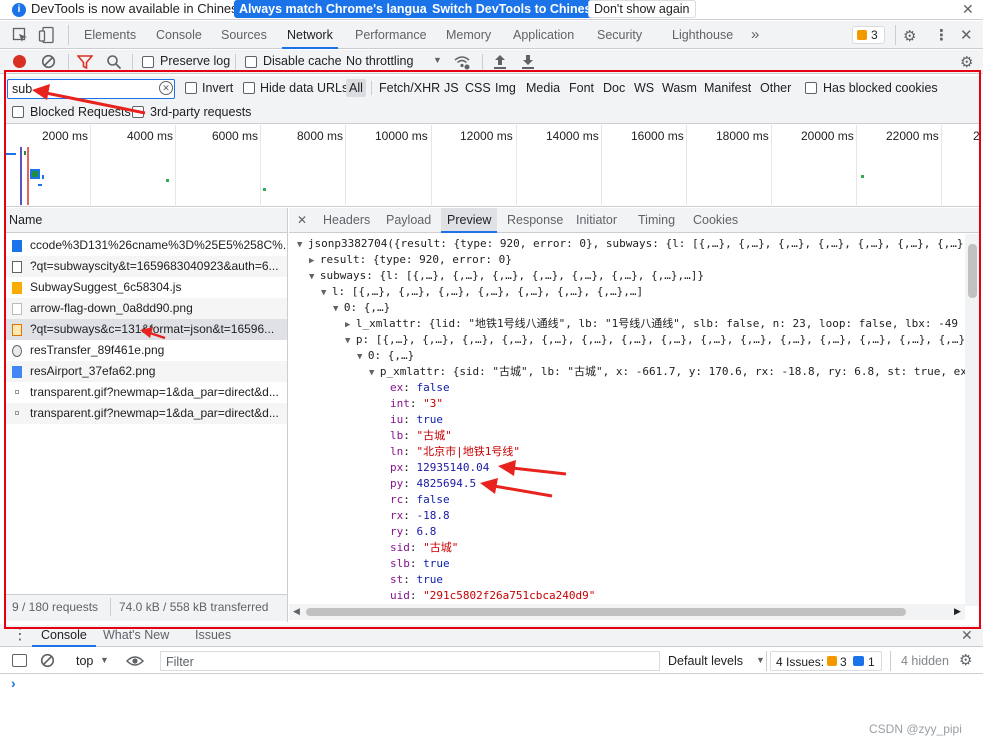 This screenshot has width=983, height=744. I want to click on property-row: iu: true, so click(416, 420).